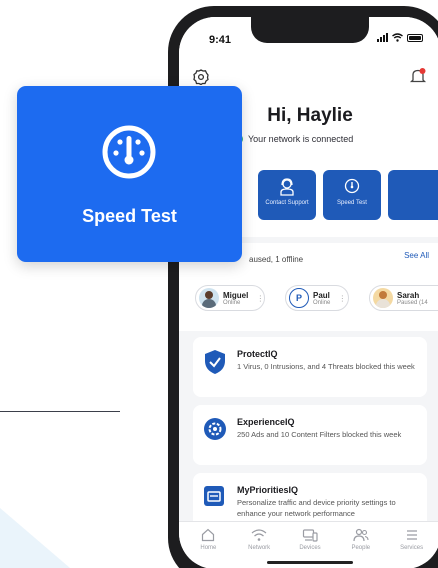 Image resolution: width=438 pixels, height=568 pixels. I want to click on support-agent-icon, so click(287, 187).